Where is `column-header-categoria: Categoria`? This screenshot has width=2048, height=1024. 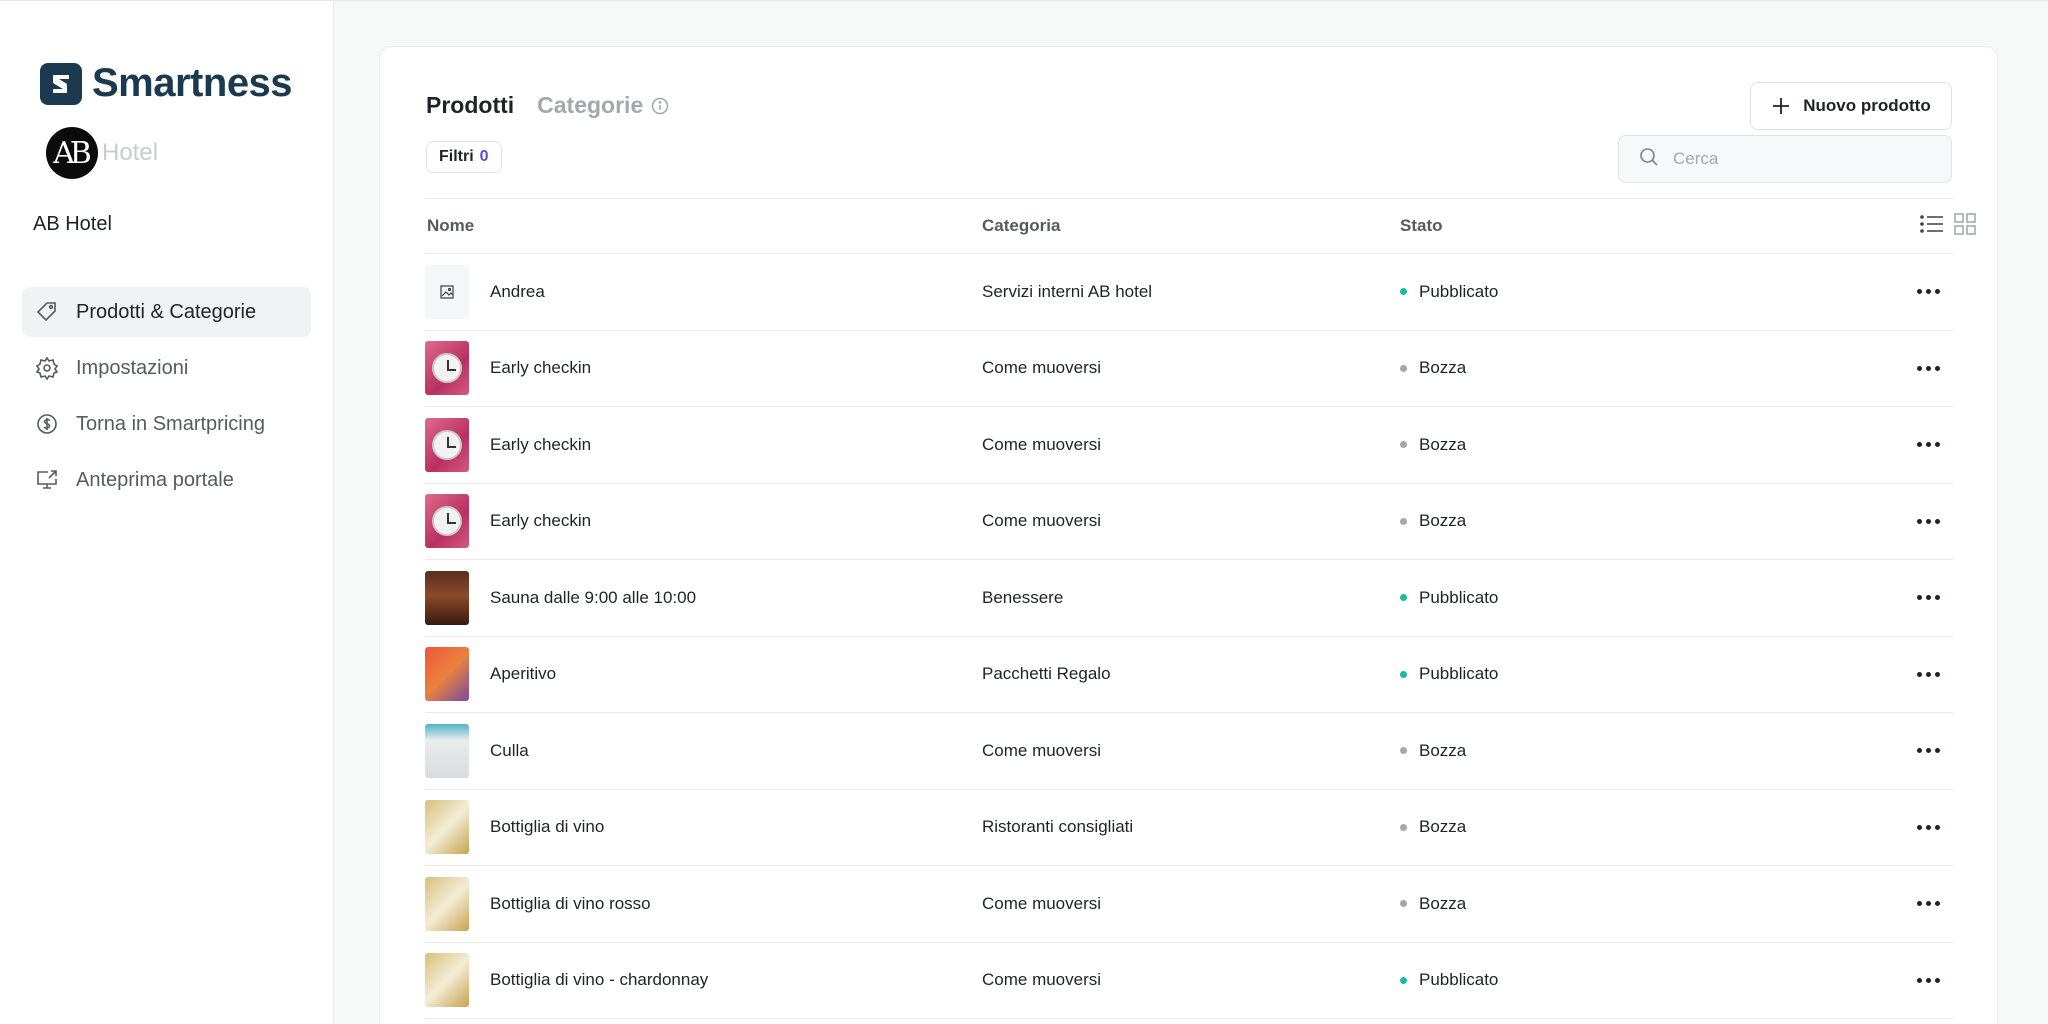 column-header-categoria: Categoria is located at coordinates (1021, 226).